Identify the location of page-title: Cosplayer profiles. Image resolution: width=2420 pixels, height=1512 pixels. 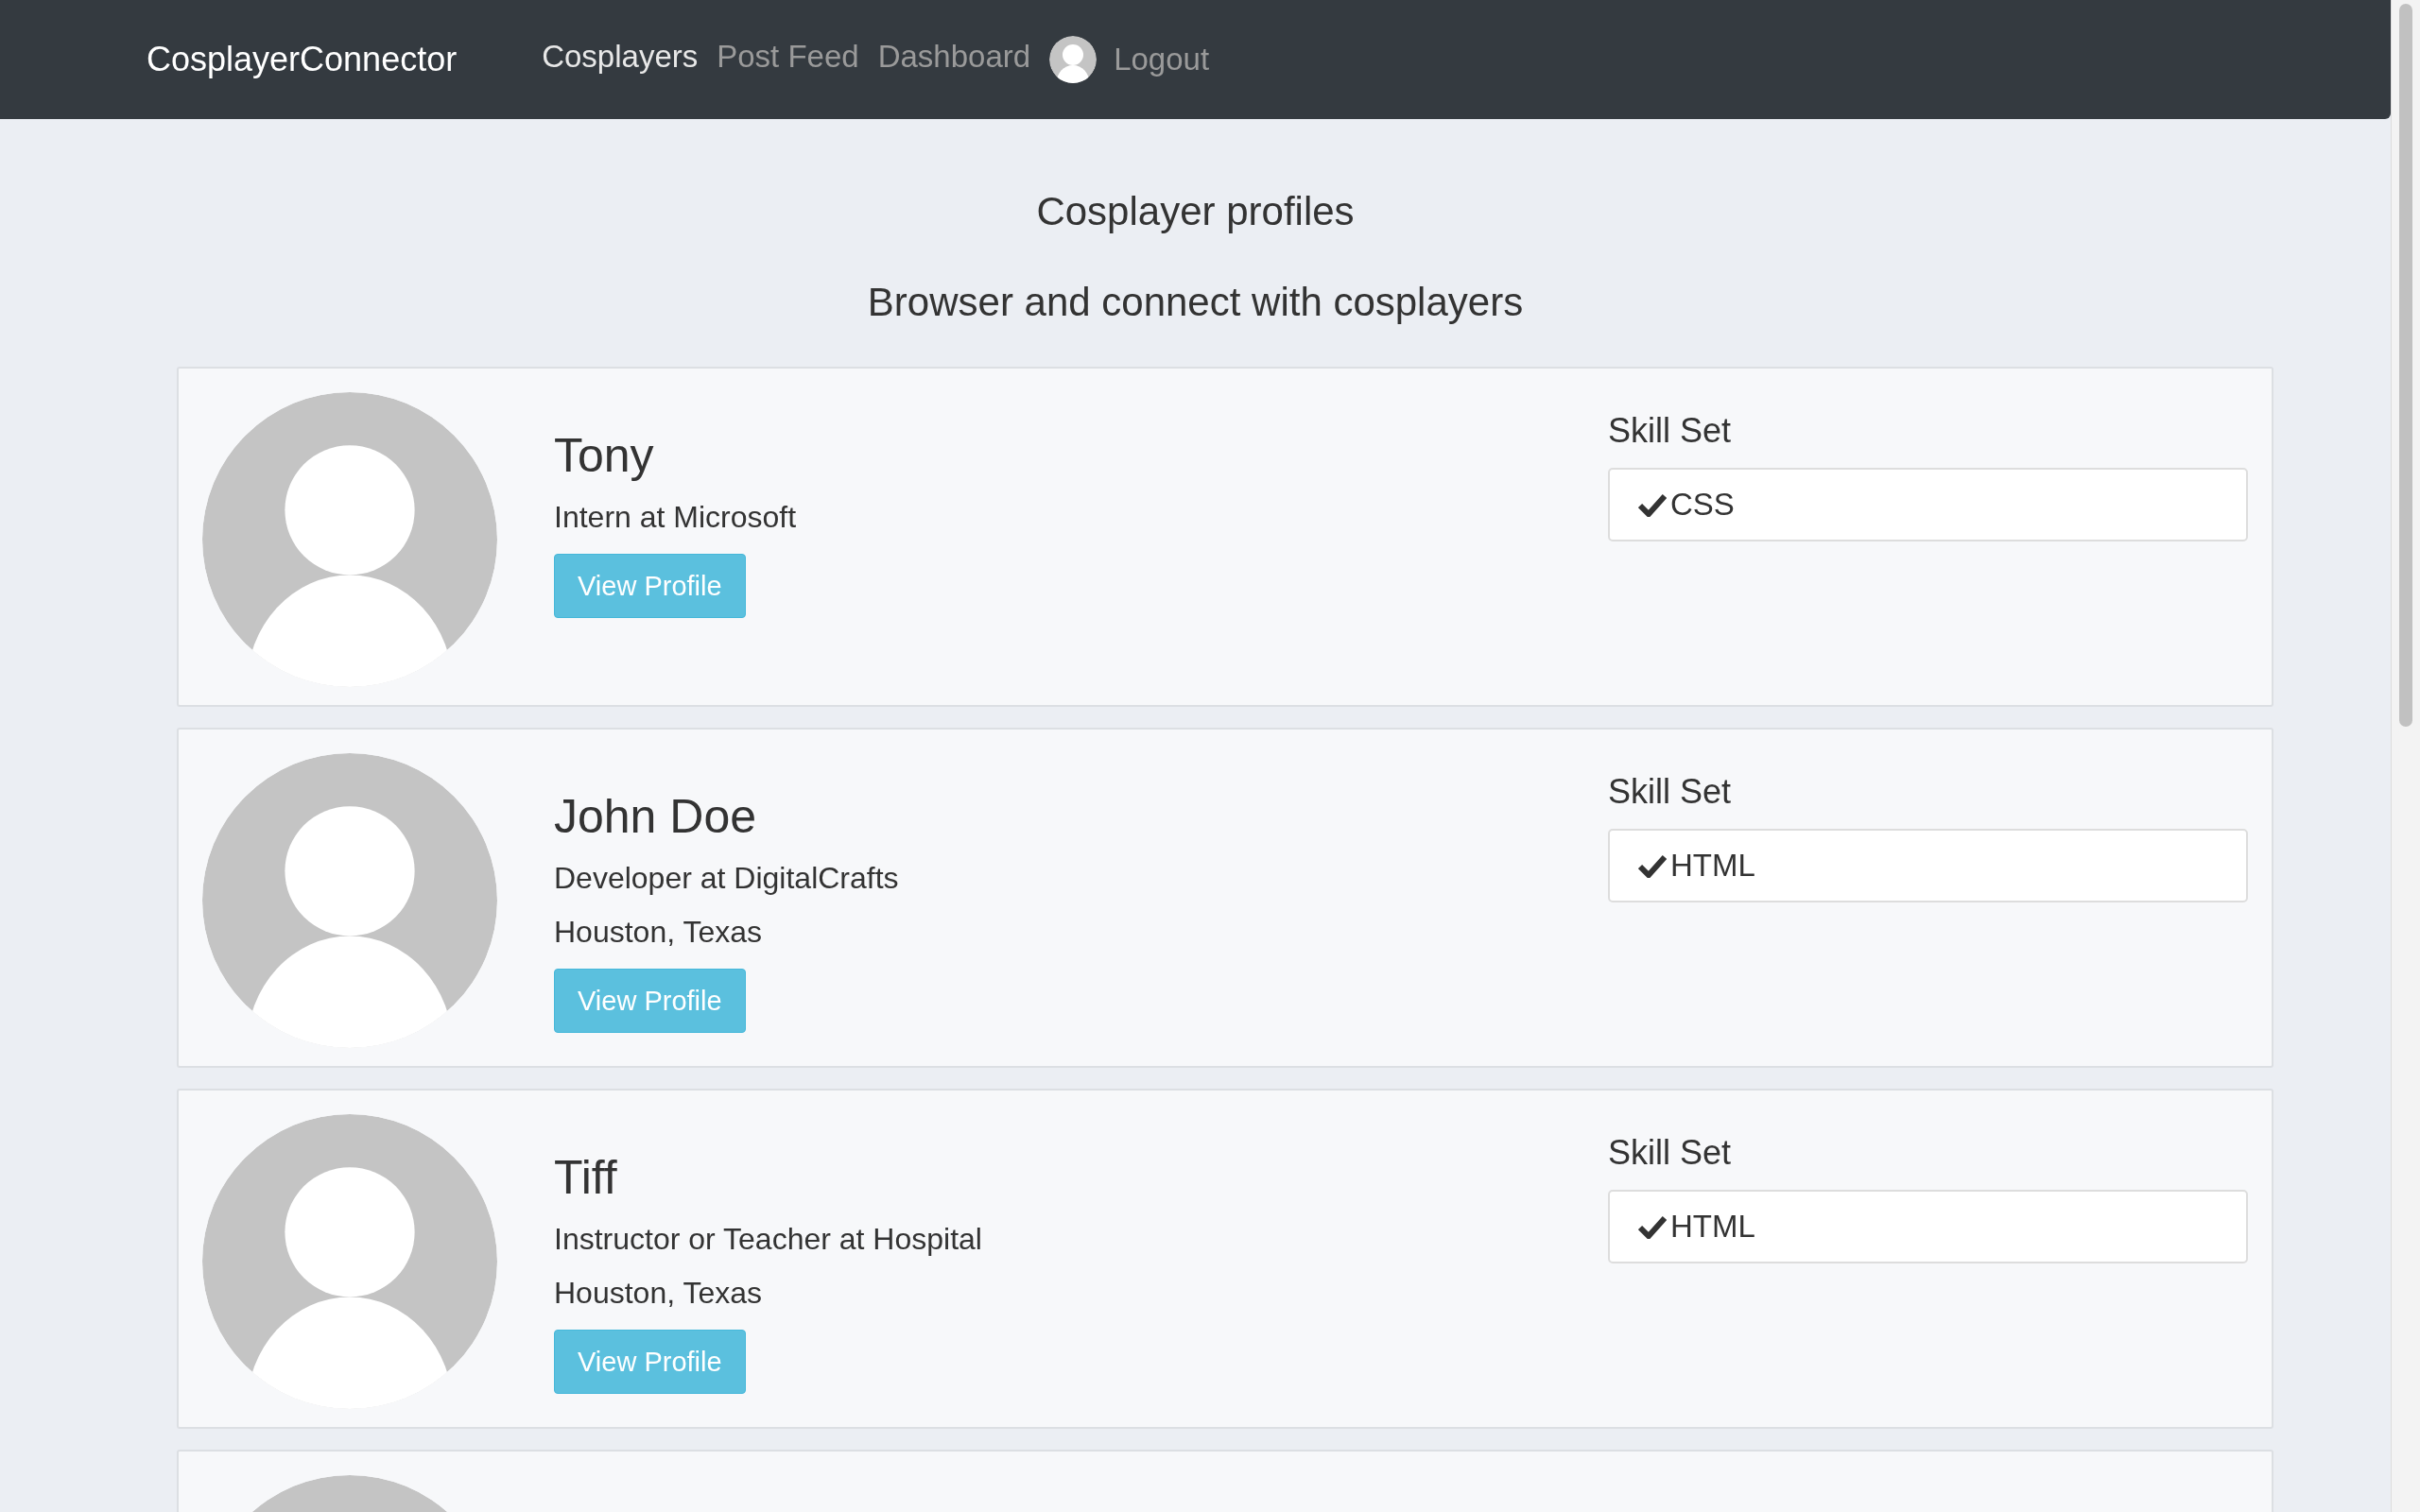
(1196, 211).